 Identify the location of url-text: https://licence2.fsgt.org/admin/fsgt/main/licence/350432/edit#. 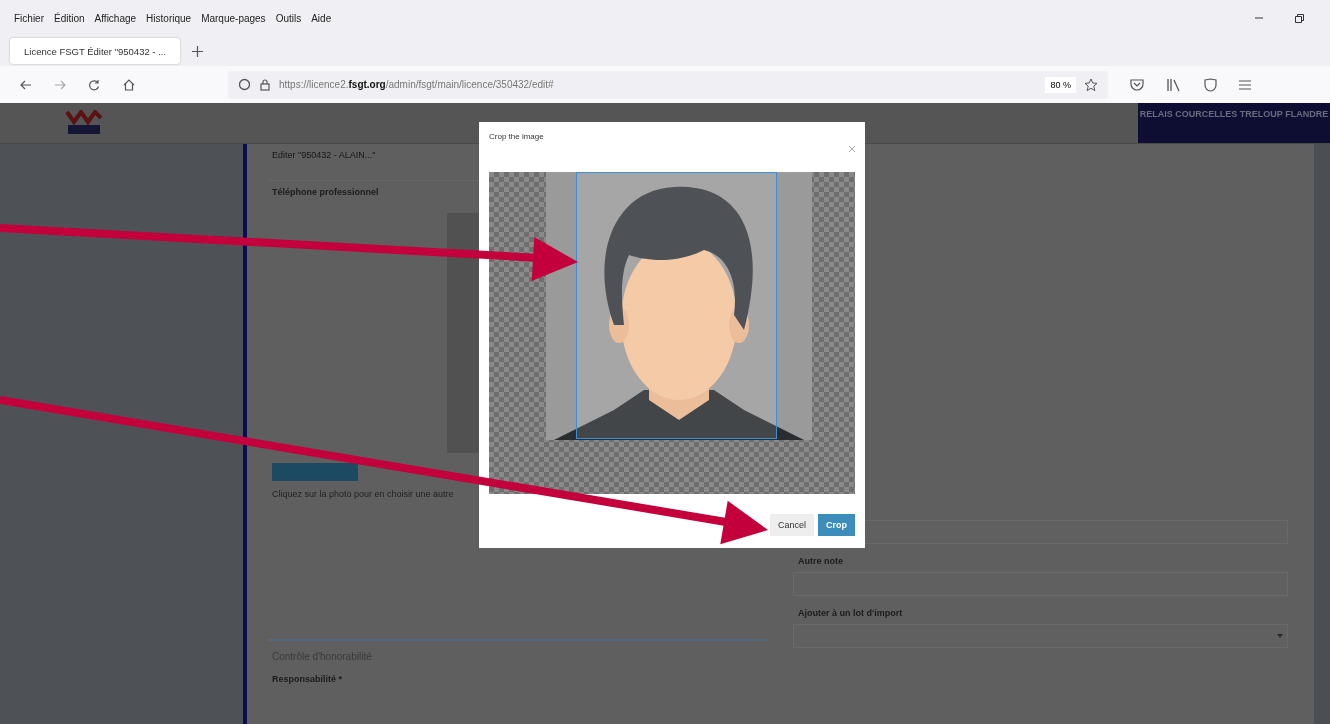
(416, 84).